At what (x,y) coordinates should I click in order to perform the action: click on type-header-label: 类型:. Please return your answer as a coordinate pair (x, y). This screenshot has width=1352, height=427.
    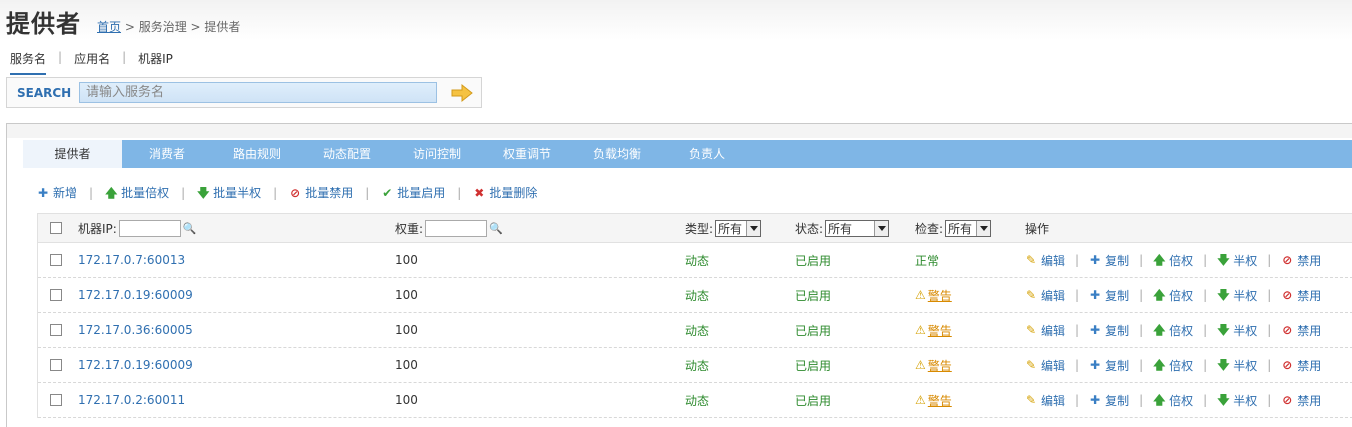
    Looking at the image, I should click on (699, 228).